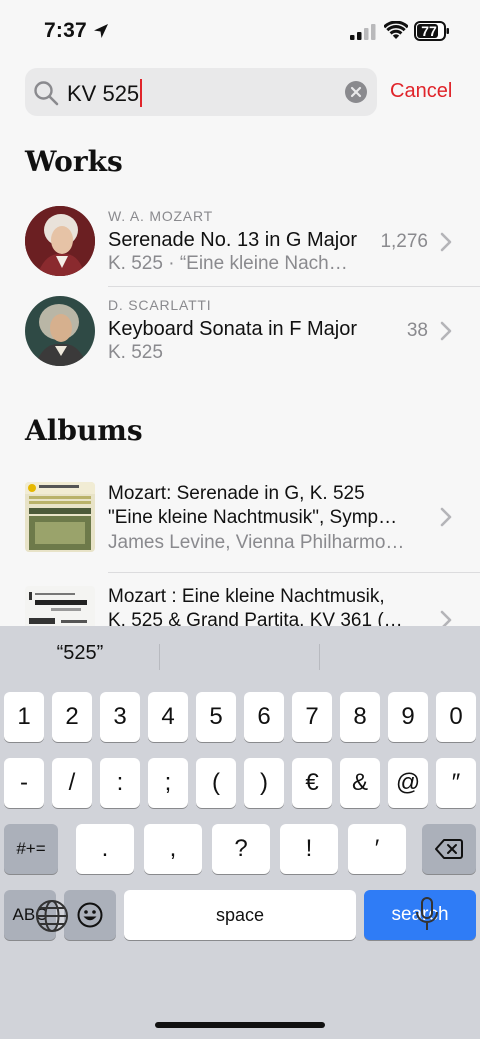  What do you see at coordinates (456, 717) in the screenshot?
I see `number-key: 0` at bounding box center [456, 717].